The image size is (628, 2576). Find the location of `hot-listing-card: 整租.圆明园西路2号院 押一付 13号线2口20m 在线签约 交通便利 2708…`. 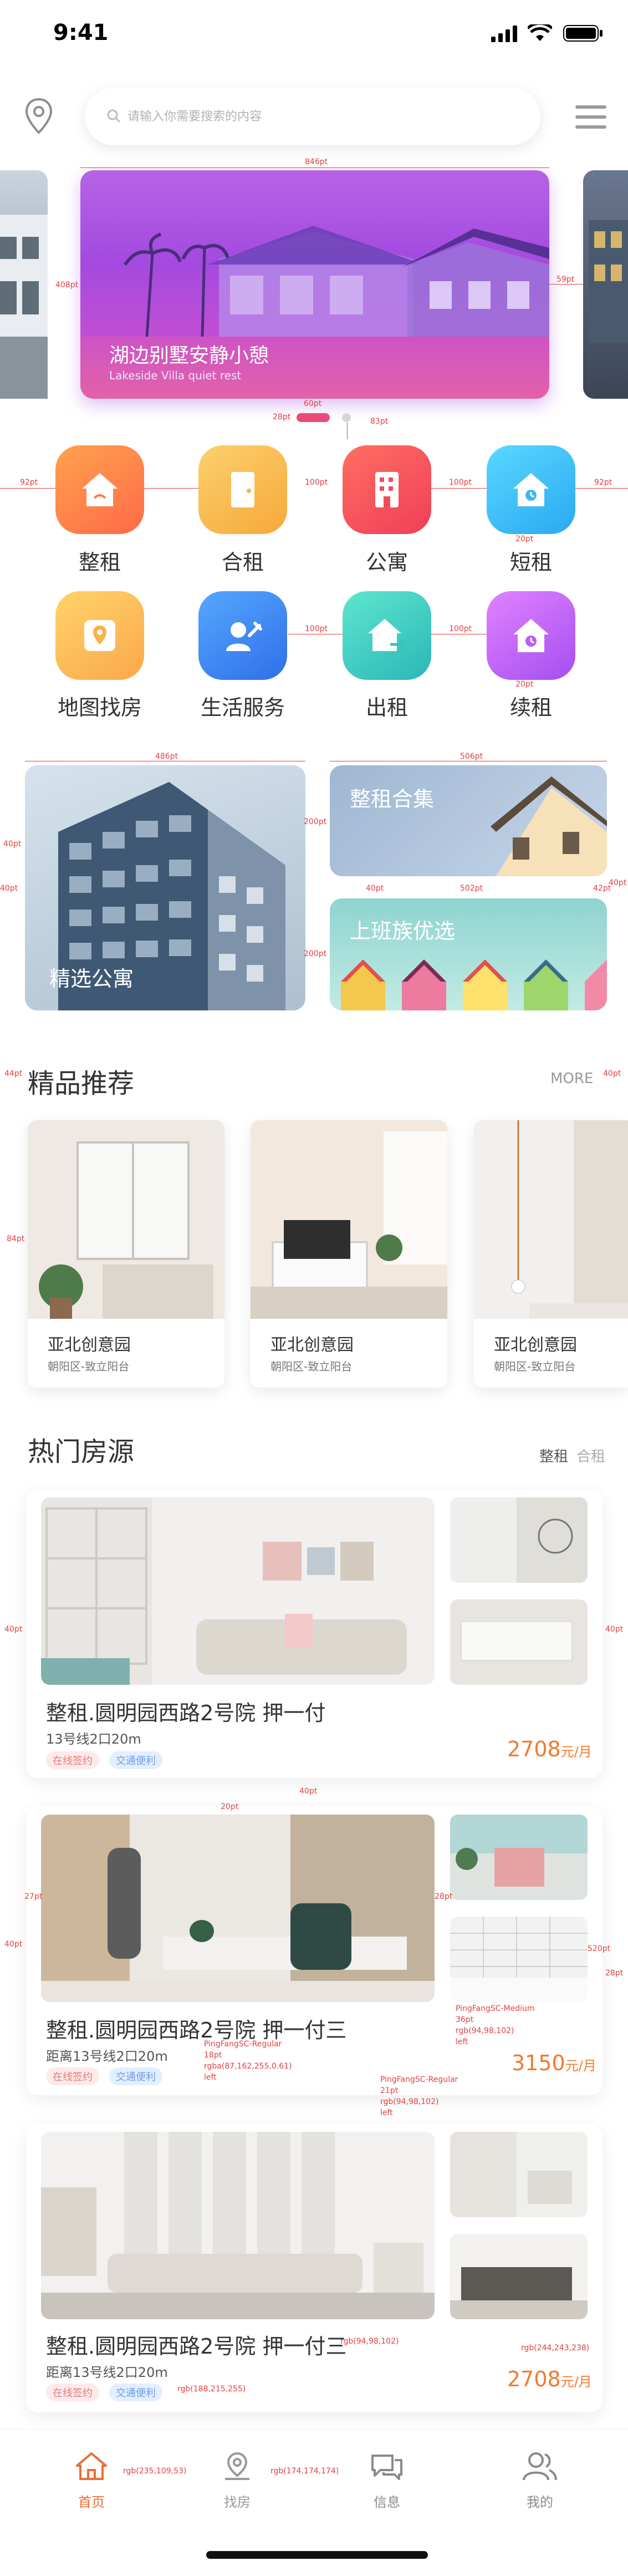

hot-listing-card: 整租.圆明园西路2号院 押一付 13号线2口20m 在线签约 交通便利 2708… is located at coordinates (314, 1634).